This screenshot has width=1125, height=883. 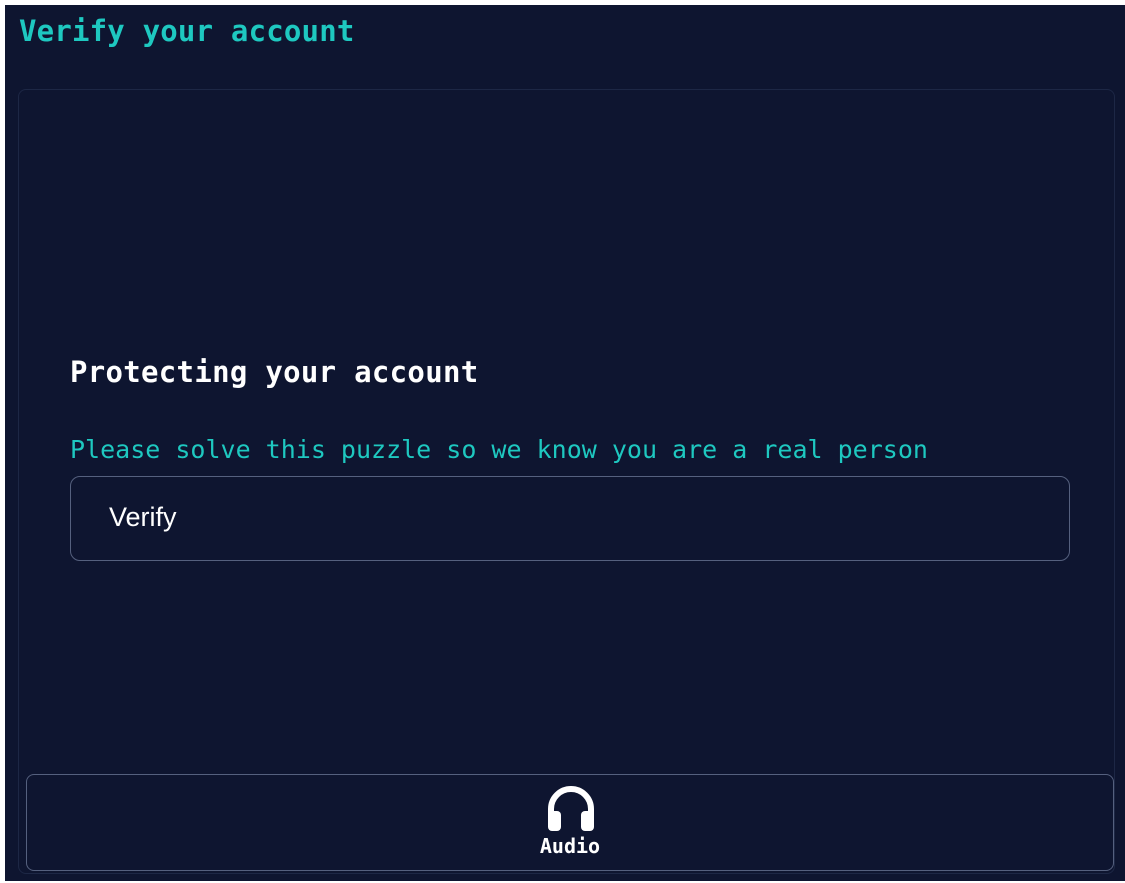 What do you see at coordinates (274, 372) in the screenshot?
I see `challenge-heading: Protecting your account` at bounding box center [274, 372].